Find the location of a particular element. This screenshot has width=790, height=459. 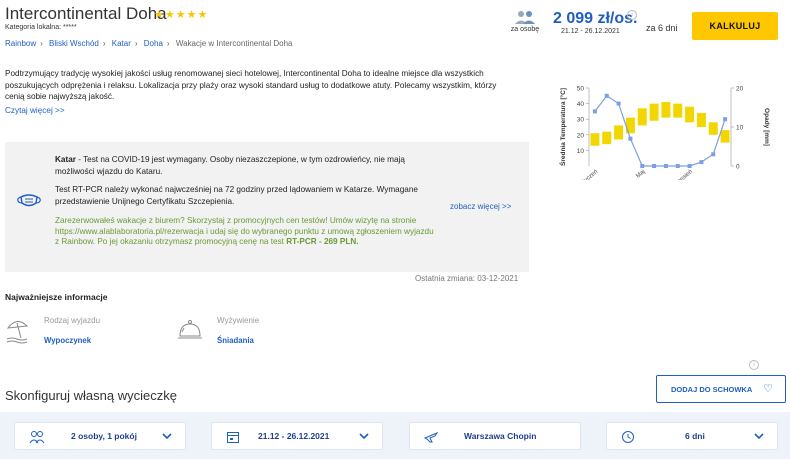

dates-value: 21.12 - 26.12.2021 is located at coordinates (294, 436).